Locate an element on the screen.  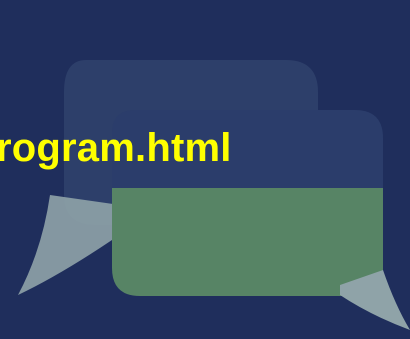
filename-title: rogram.html is located at coordinates (116, 148).